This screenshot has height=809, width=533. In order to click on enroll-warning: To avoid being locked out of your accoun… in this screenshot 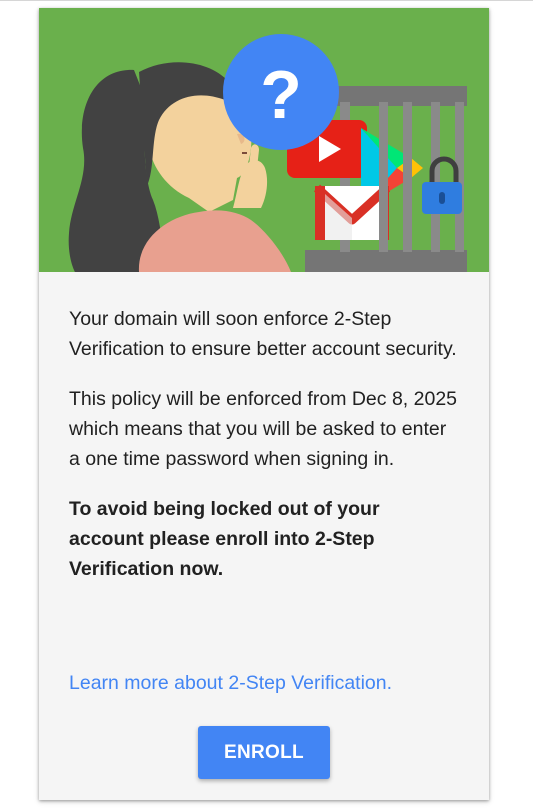, I will do `click(224, 539)`.